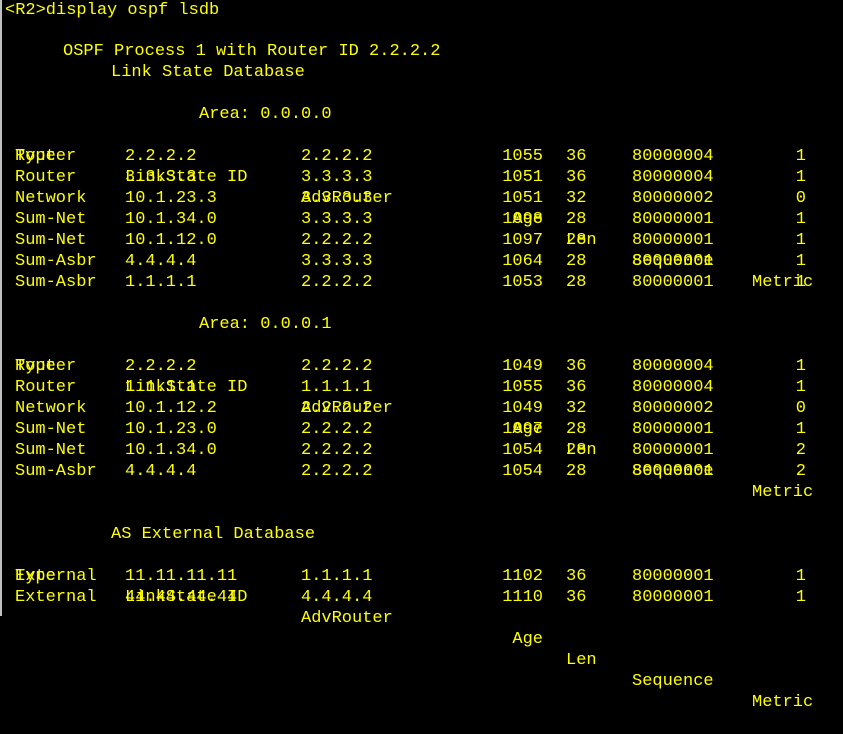 Image resolution: width=843 pixels, height=734 pixels. I want to click on table-row: Sum-Net 10.1.34.0 3.3.3.3 1098 28 80000001 1, so click(421, 219).